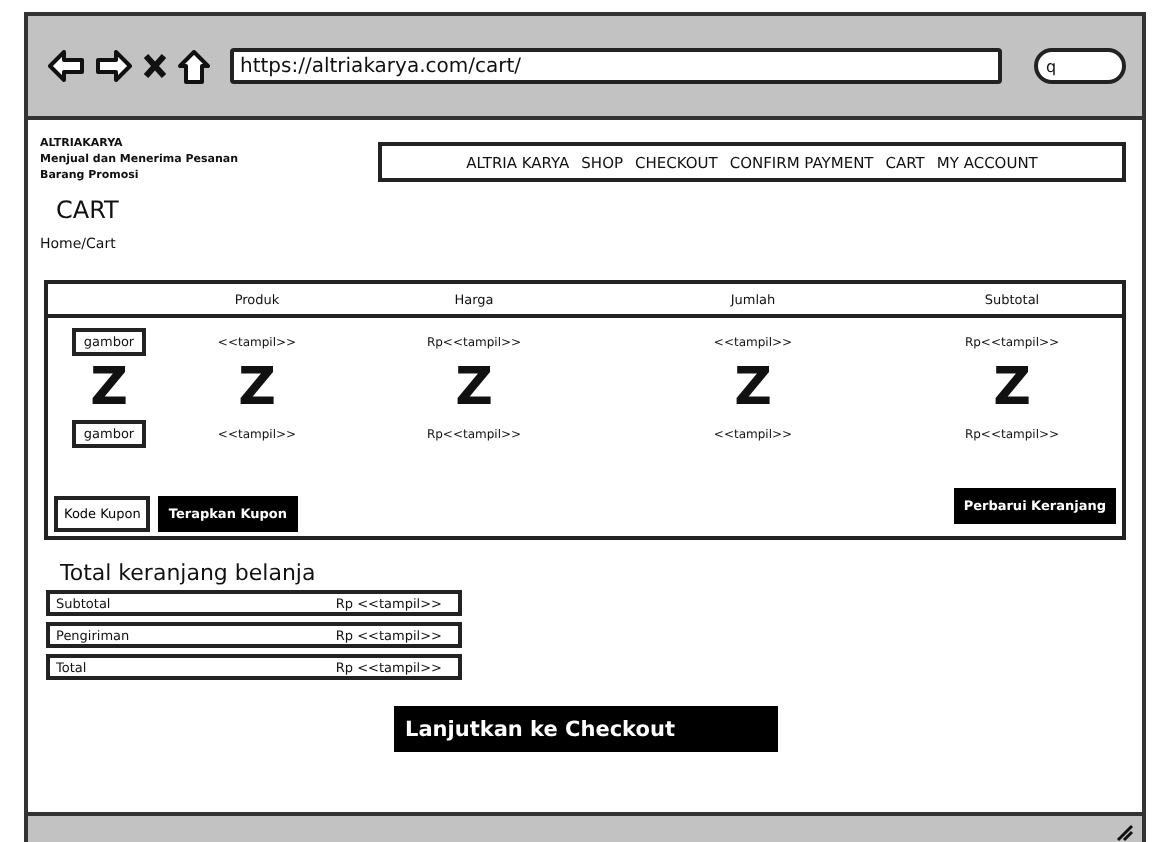  Describe the element at coordinates (88, 210) in the screenshot. I see `page-title: CART` at that location.